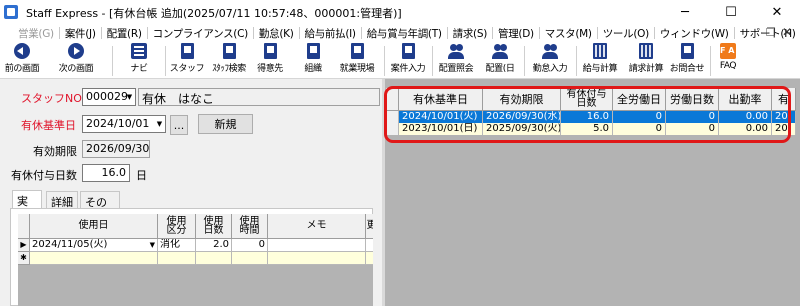  I want to click on mdi-restore-icon: ❐, so click(771, 32).